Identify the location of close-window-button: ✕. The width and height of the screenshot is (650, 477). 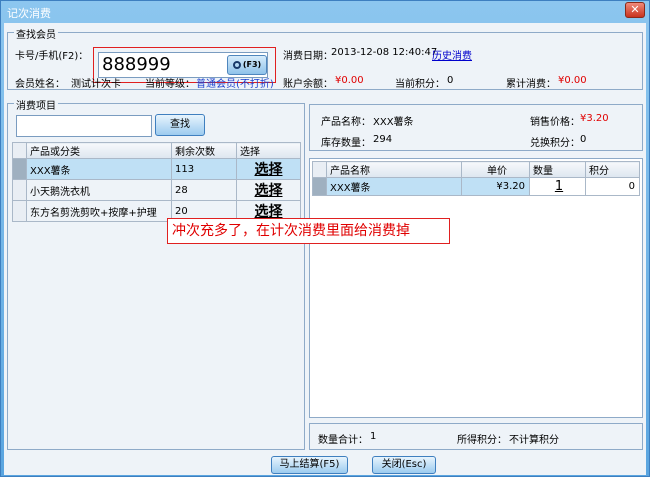
(635, 10).